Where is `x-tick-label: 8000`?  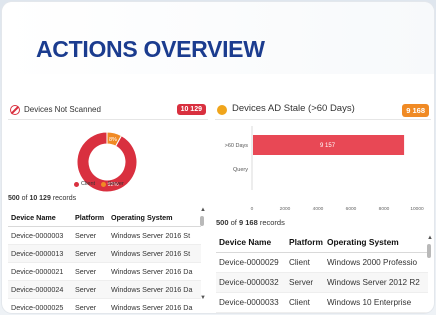
x-tick-label: 8000 is located at coordinates (384, 209).